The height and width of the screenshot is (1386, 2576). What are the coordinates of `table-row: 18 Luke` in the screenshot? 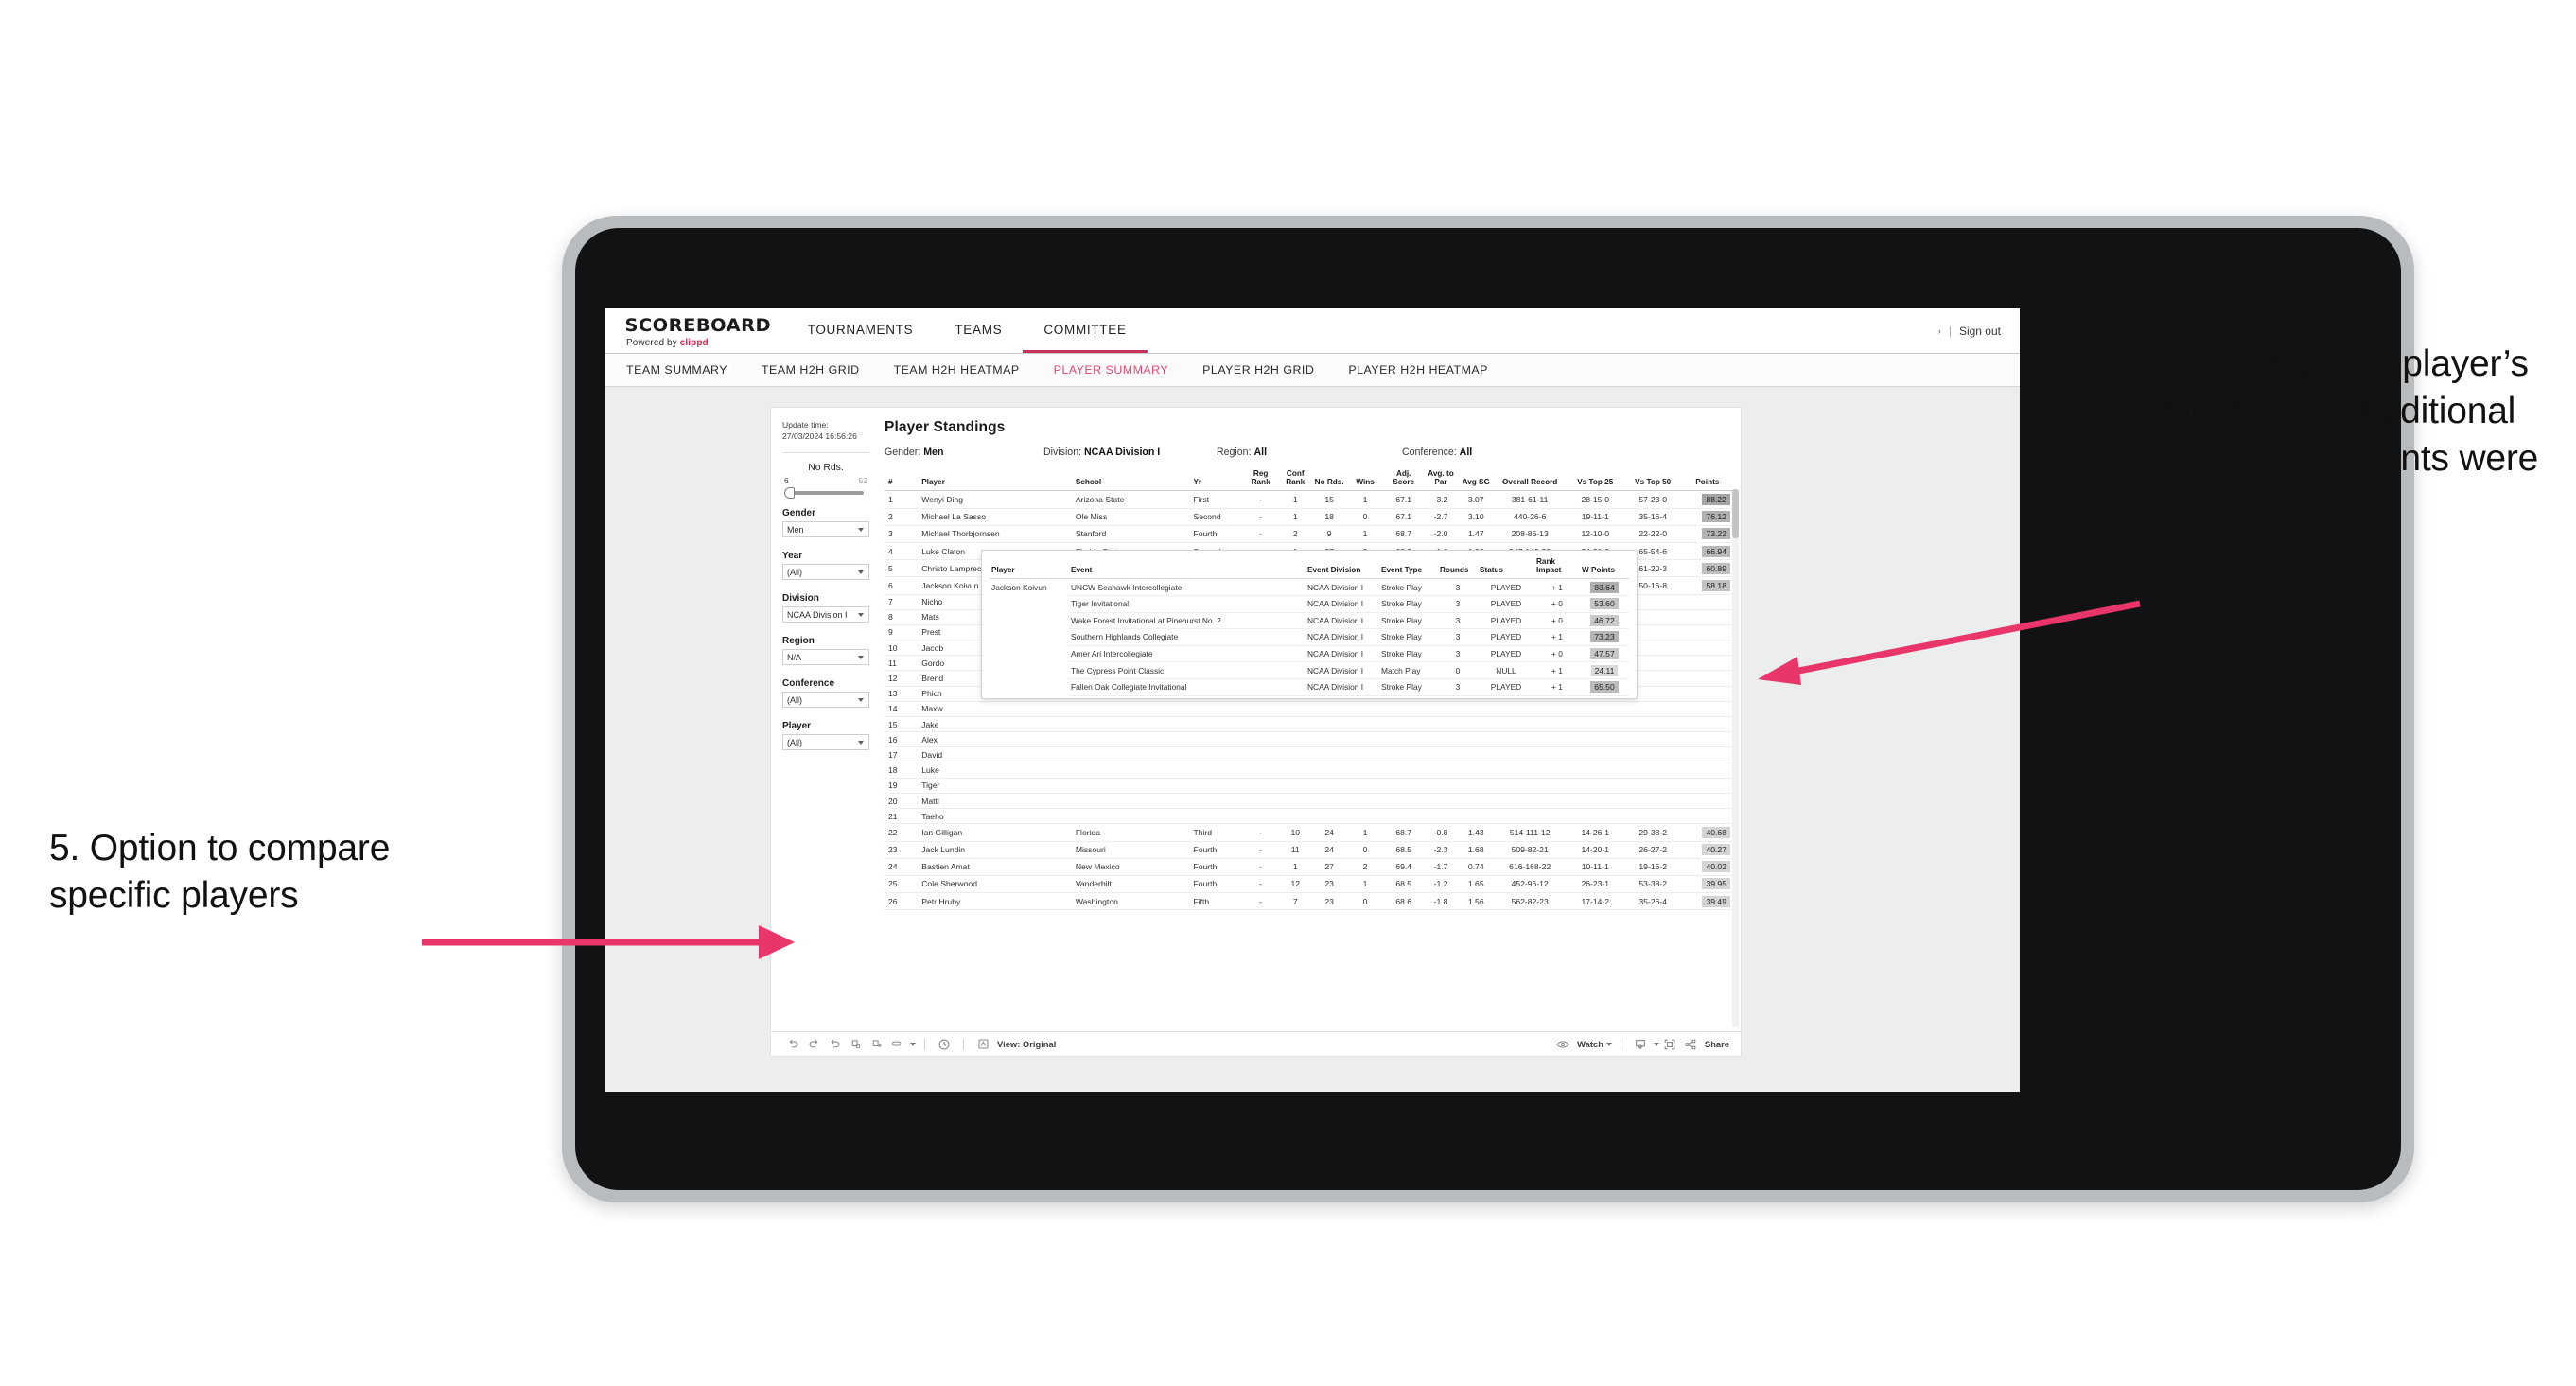 It's located at (1309, 771).